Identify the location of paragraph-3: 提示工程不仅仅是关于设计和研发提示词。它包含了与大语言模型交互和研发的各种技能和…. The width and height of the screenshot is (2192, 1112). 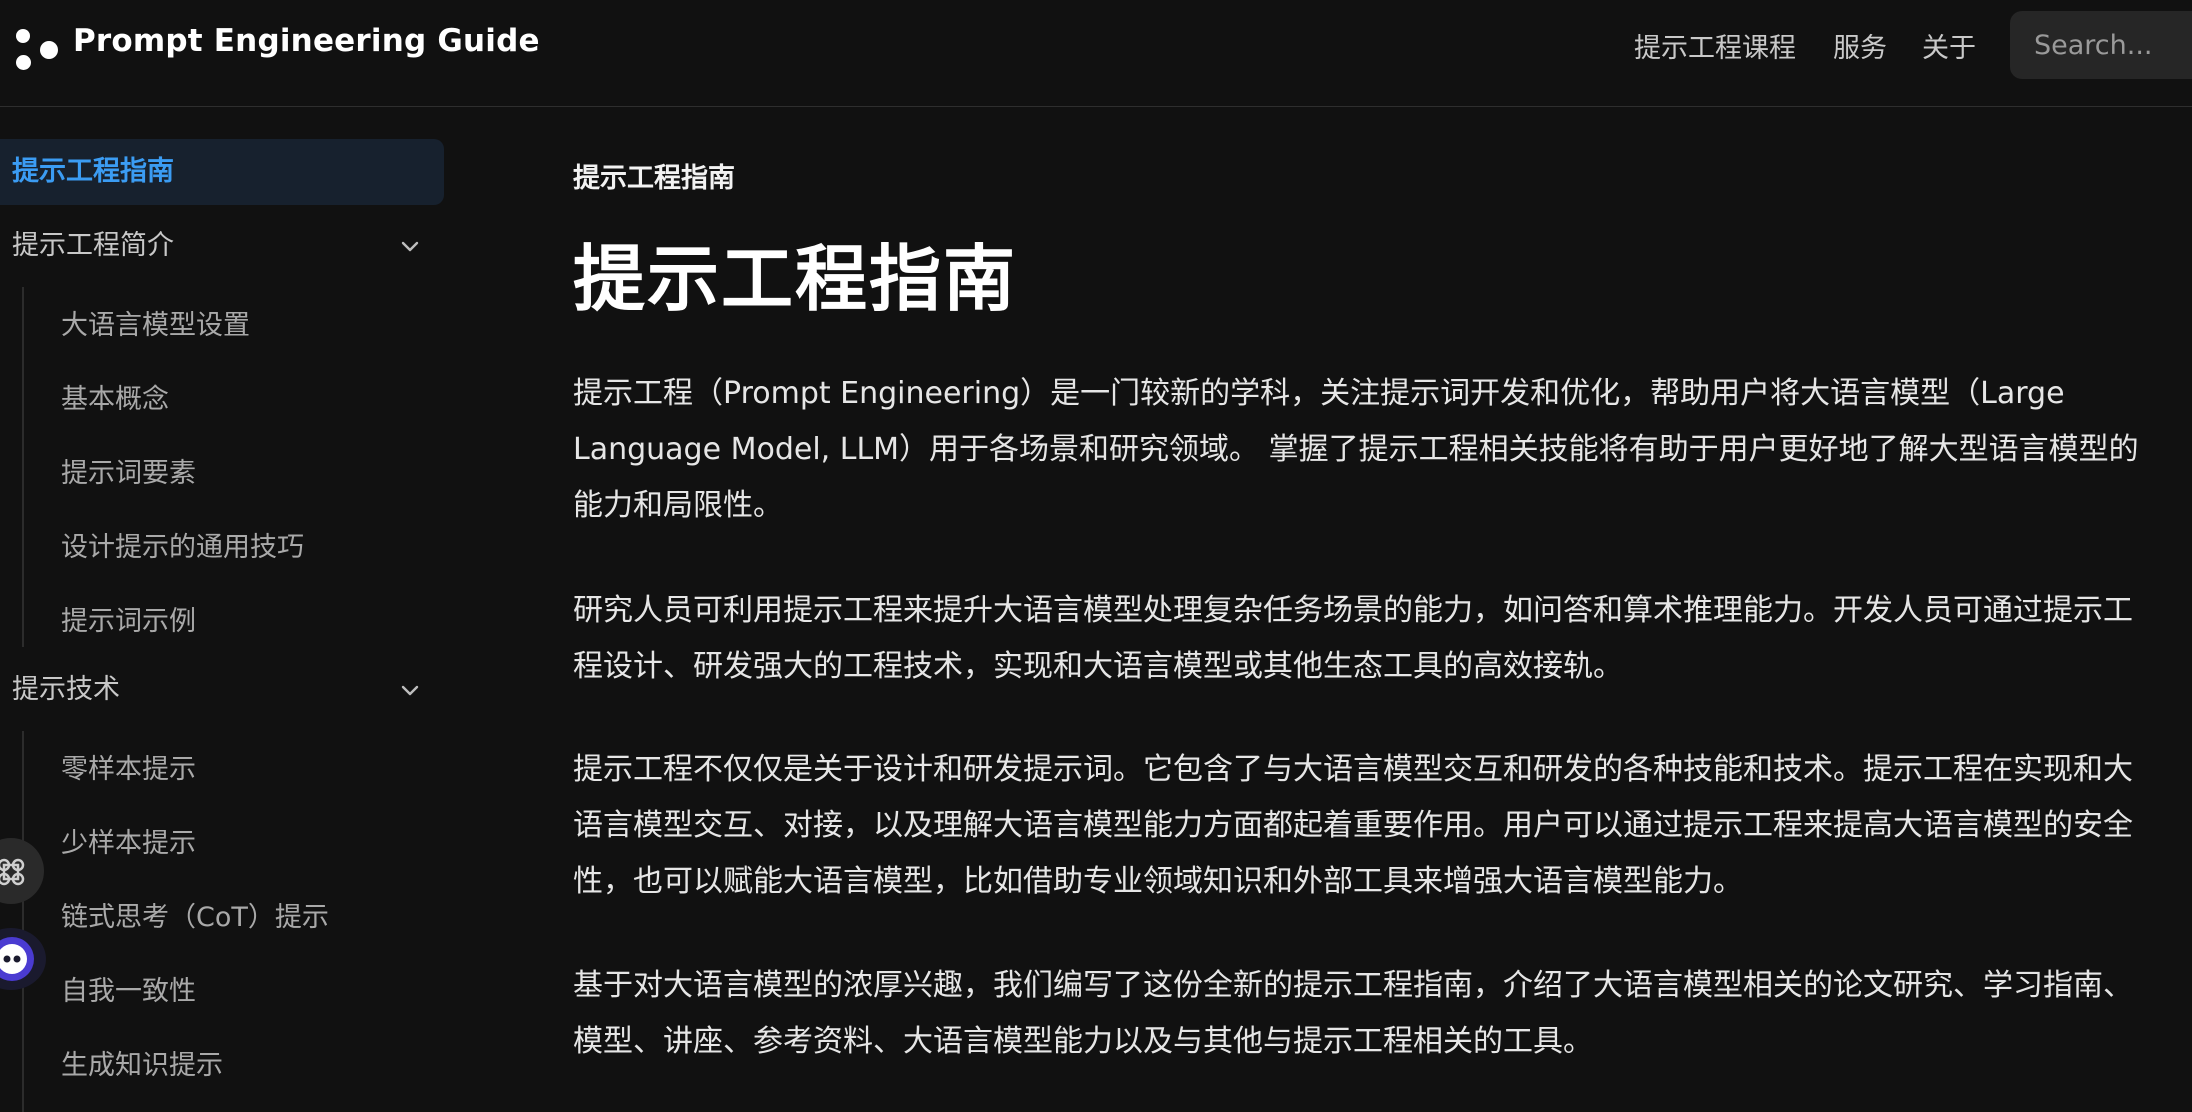
(1353, 825).